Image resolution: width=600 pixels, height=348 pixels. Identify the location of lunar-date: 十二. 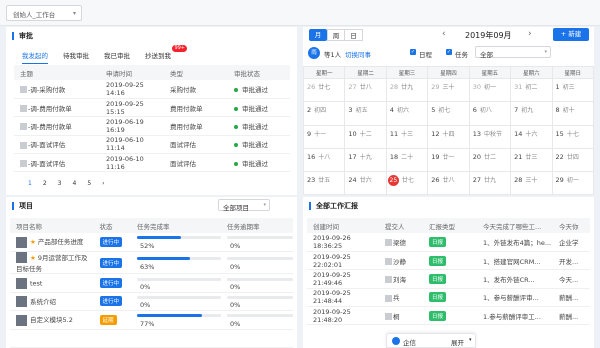
(365, 134).